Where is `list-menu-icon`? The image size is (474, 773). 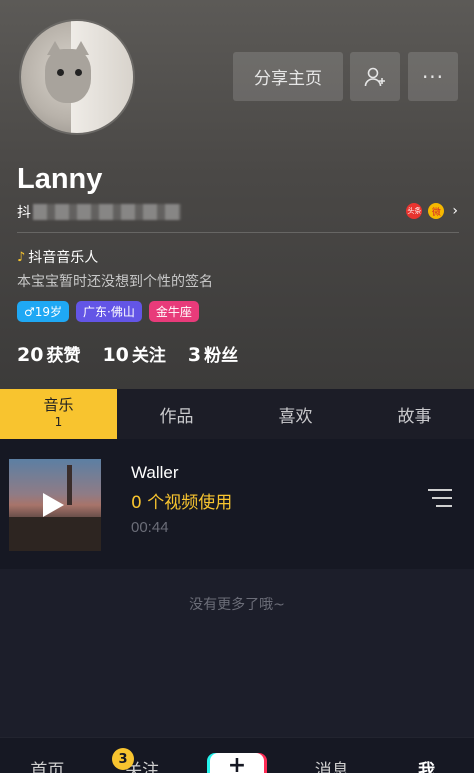
list-menu-icon is located at coordinates (441, 499).